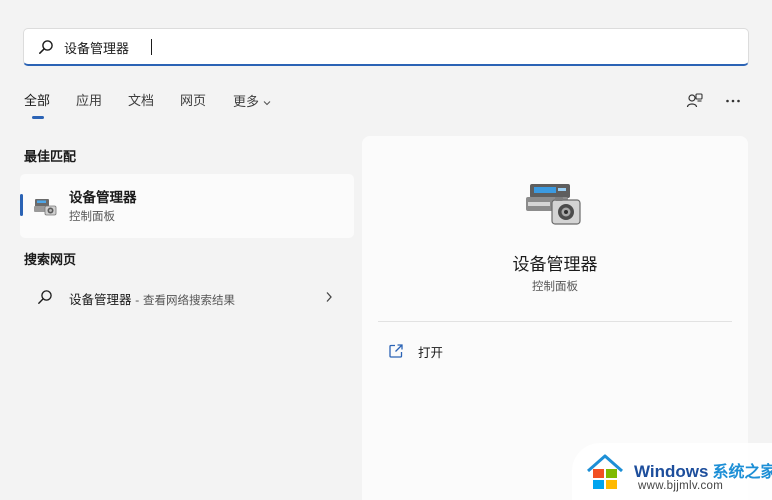 The width and height of the screenshot is (772, 500). I want to click on ellipsis-icon, so click(733, 101).